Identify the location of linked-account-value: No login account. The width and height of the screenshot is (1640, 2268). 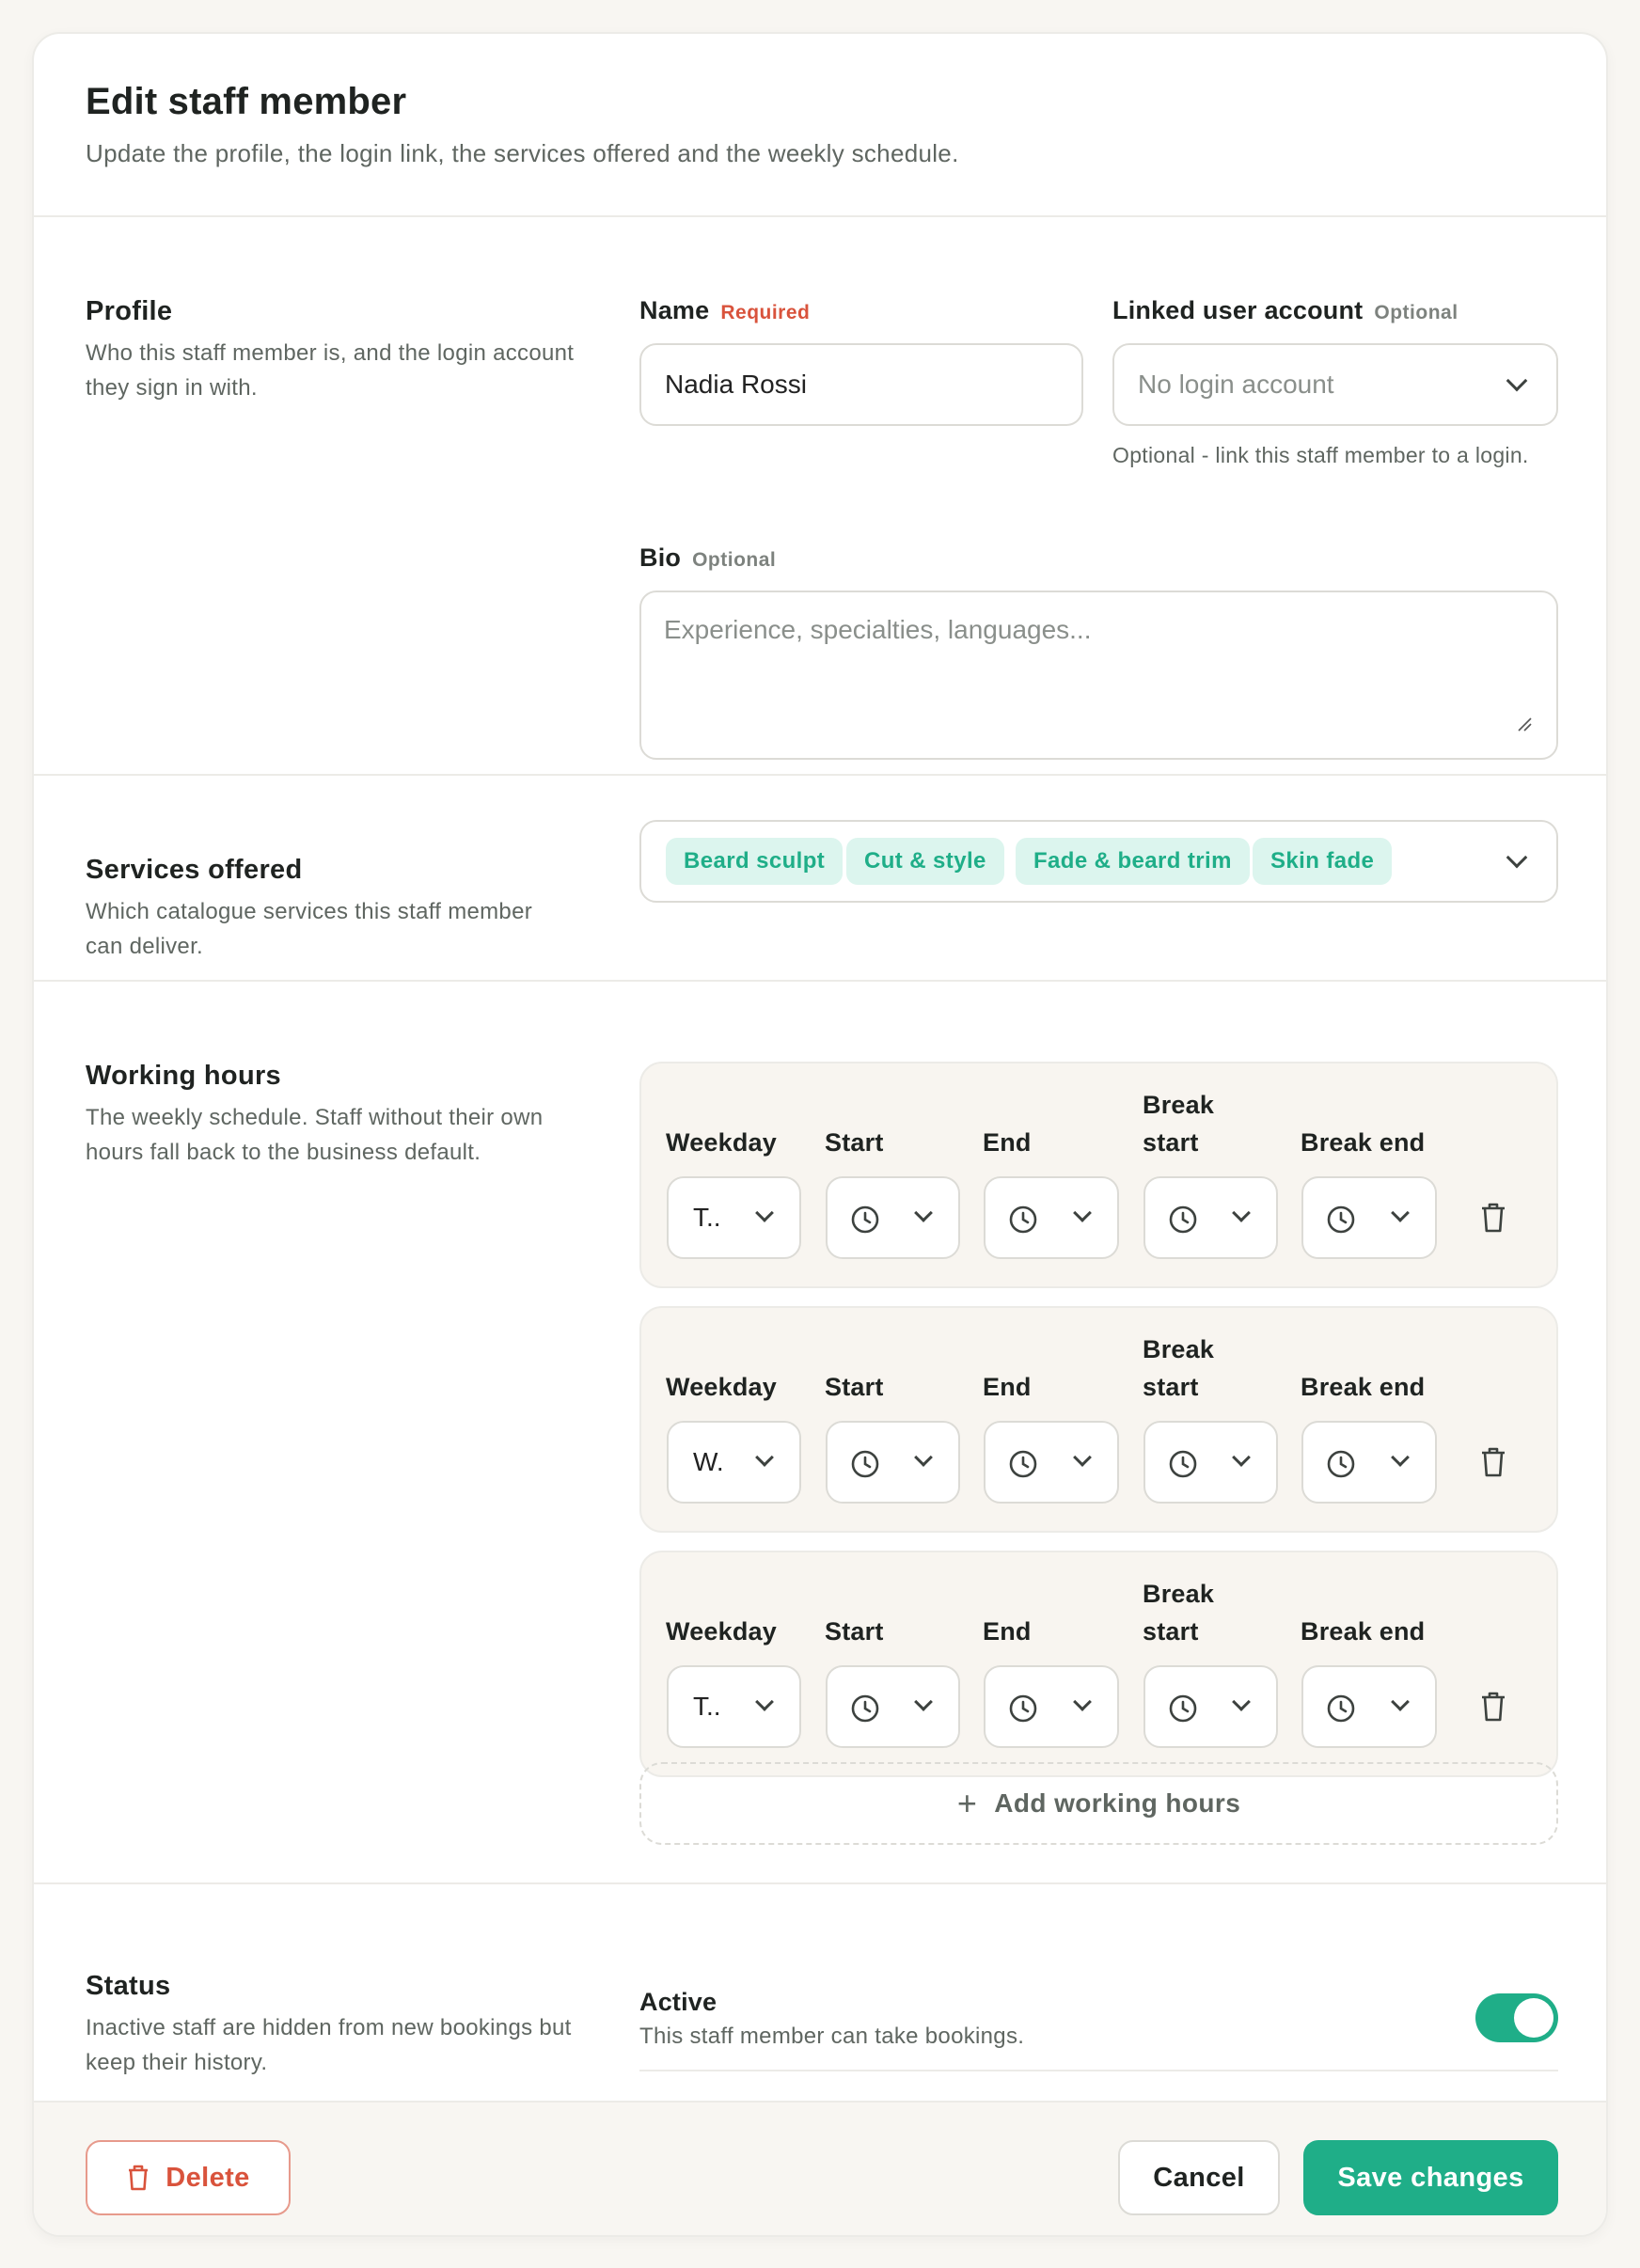
(1236, 385).